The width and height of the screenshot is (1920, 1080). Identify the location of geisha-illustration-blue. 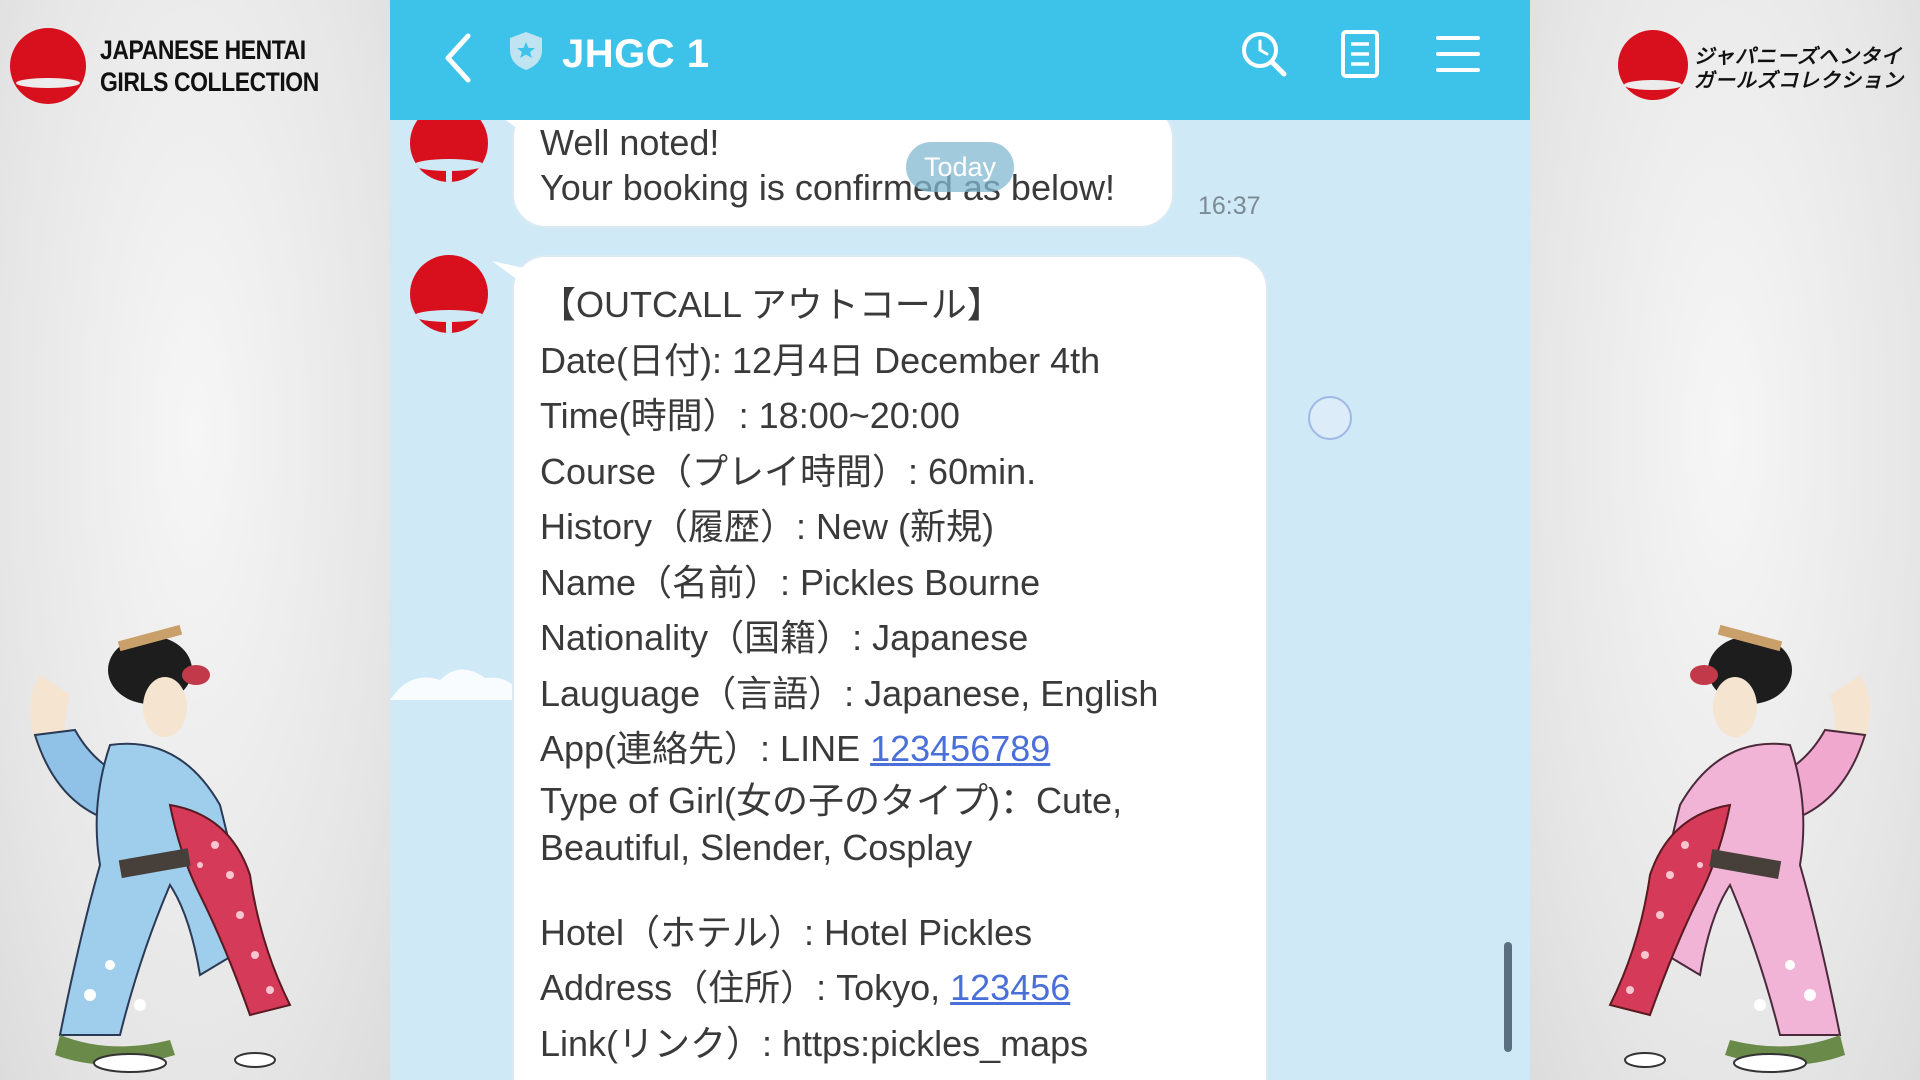
(161, 848).